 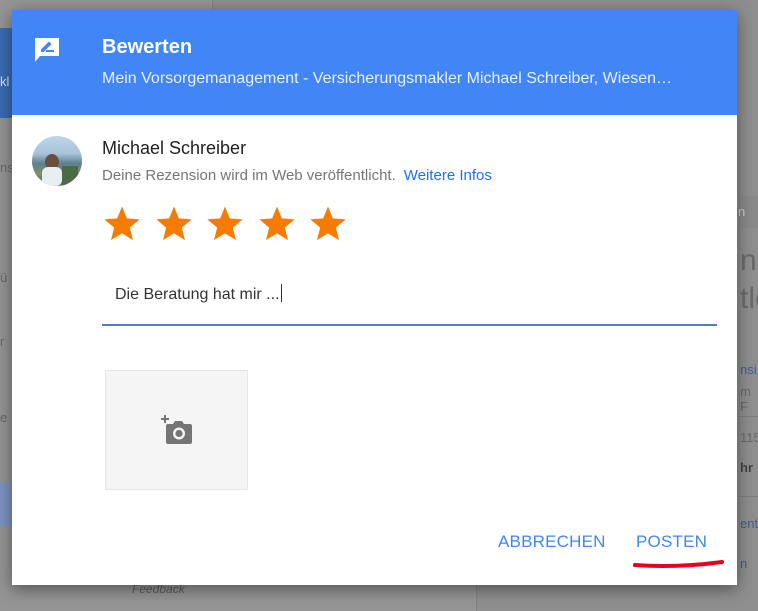 I want to click on background-chip: n, so click(x=748, y=212).